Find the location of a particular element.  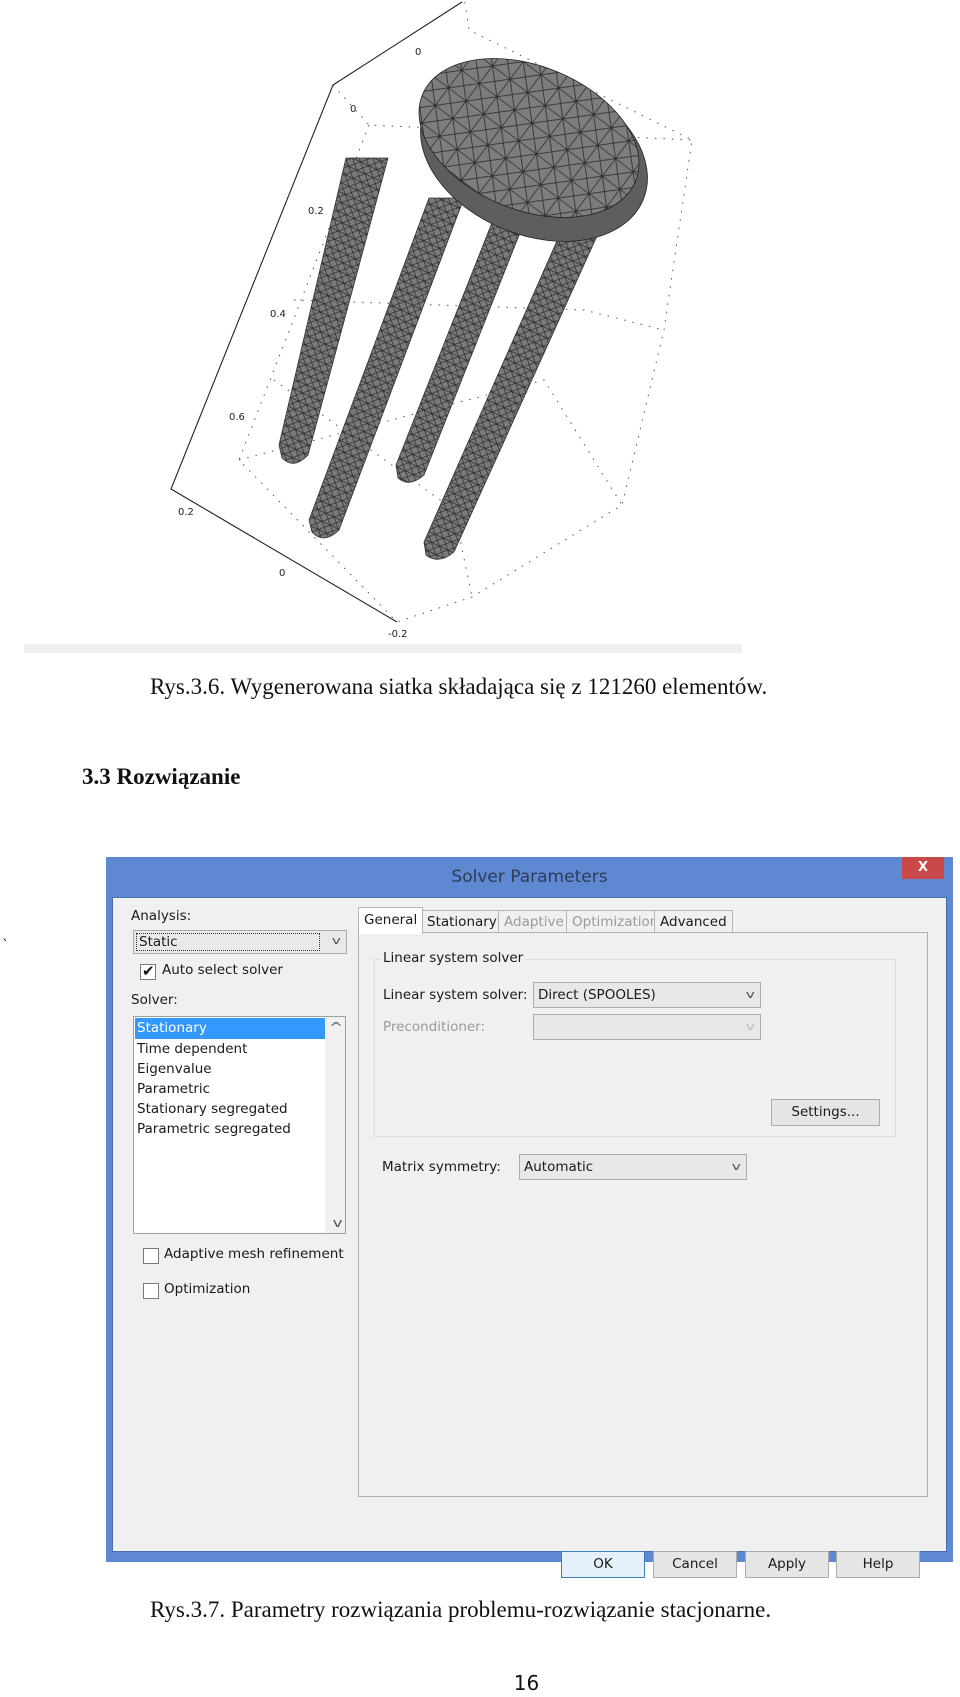

group-title: Linear system solver is located at coordinates (453, 958).